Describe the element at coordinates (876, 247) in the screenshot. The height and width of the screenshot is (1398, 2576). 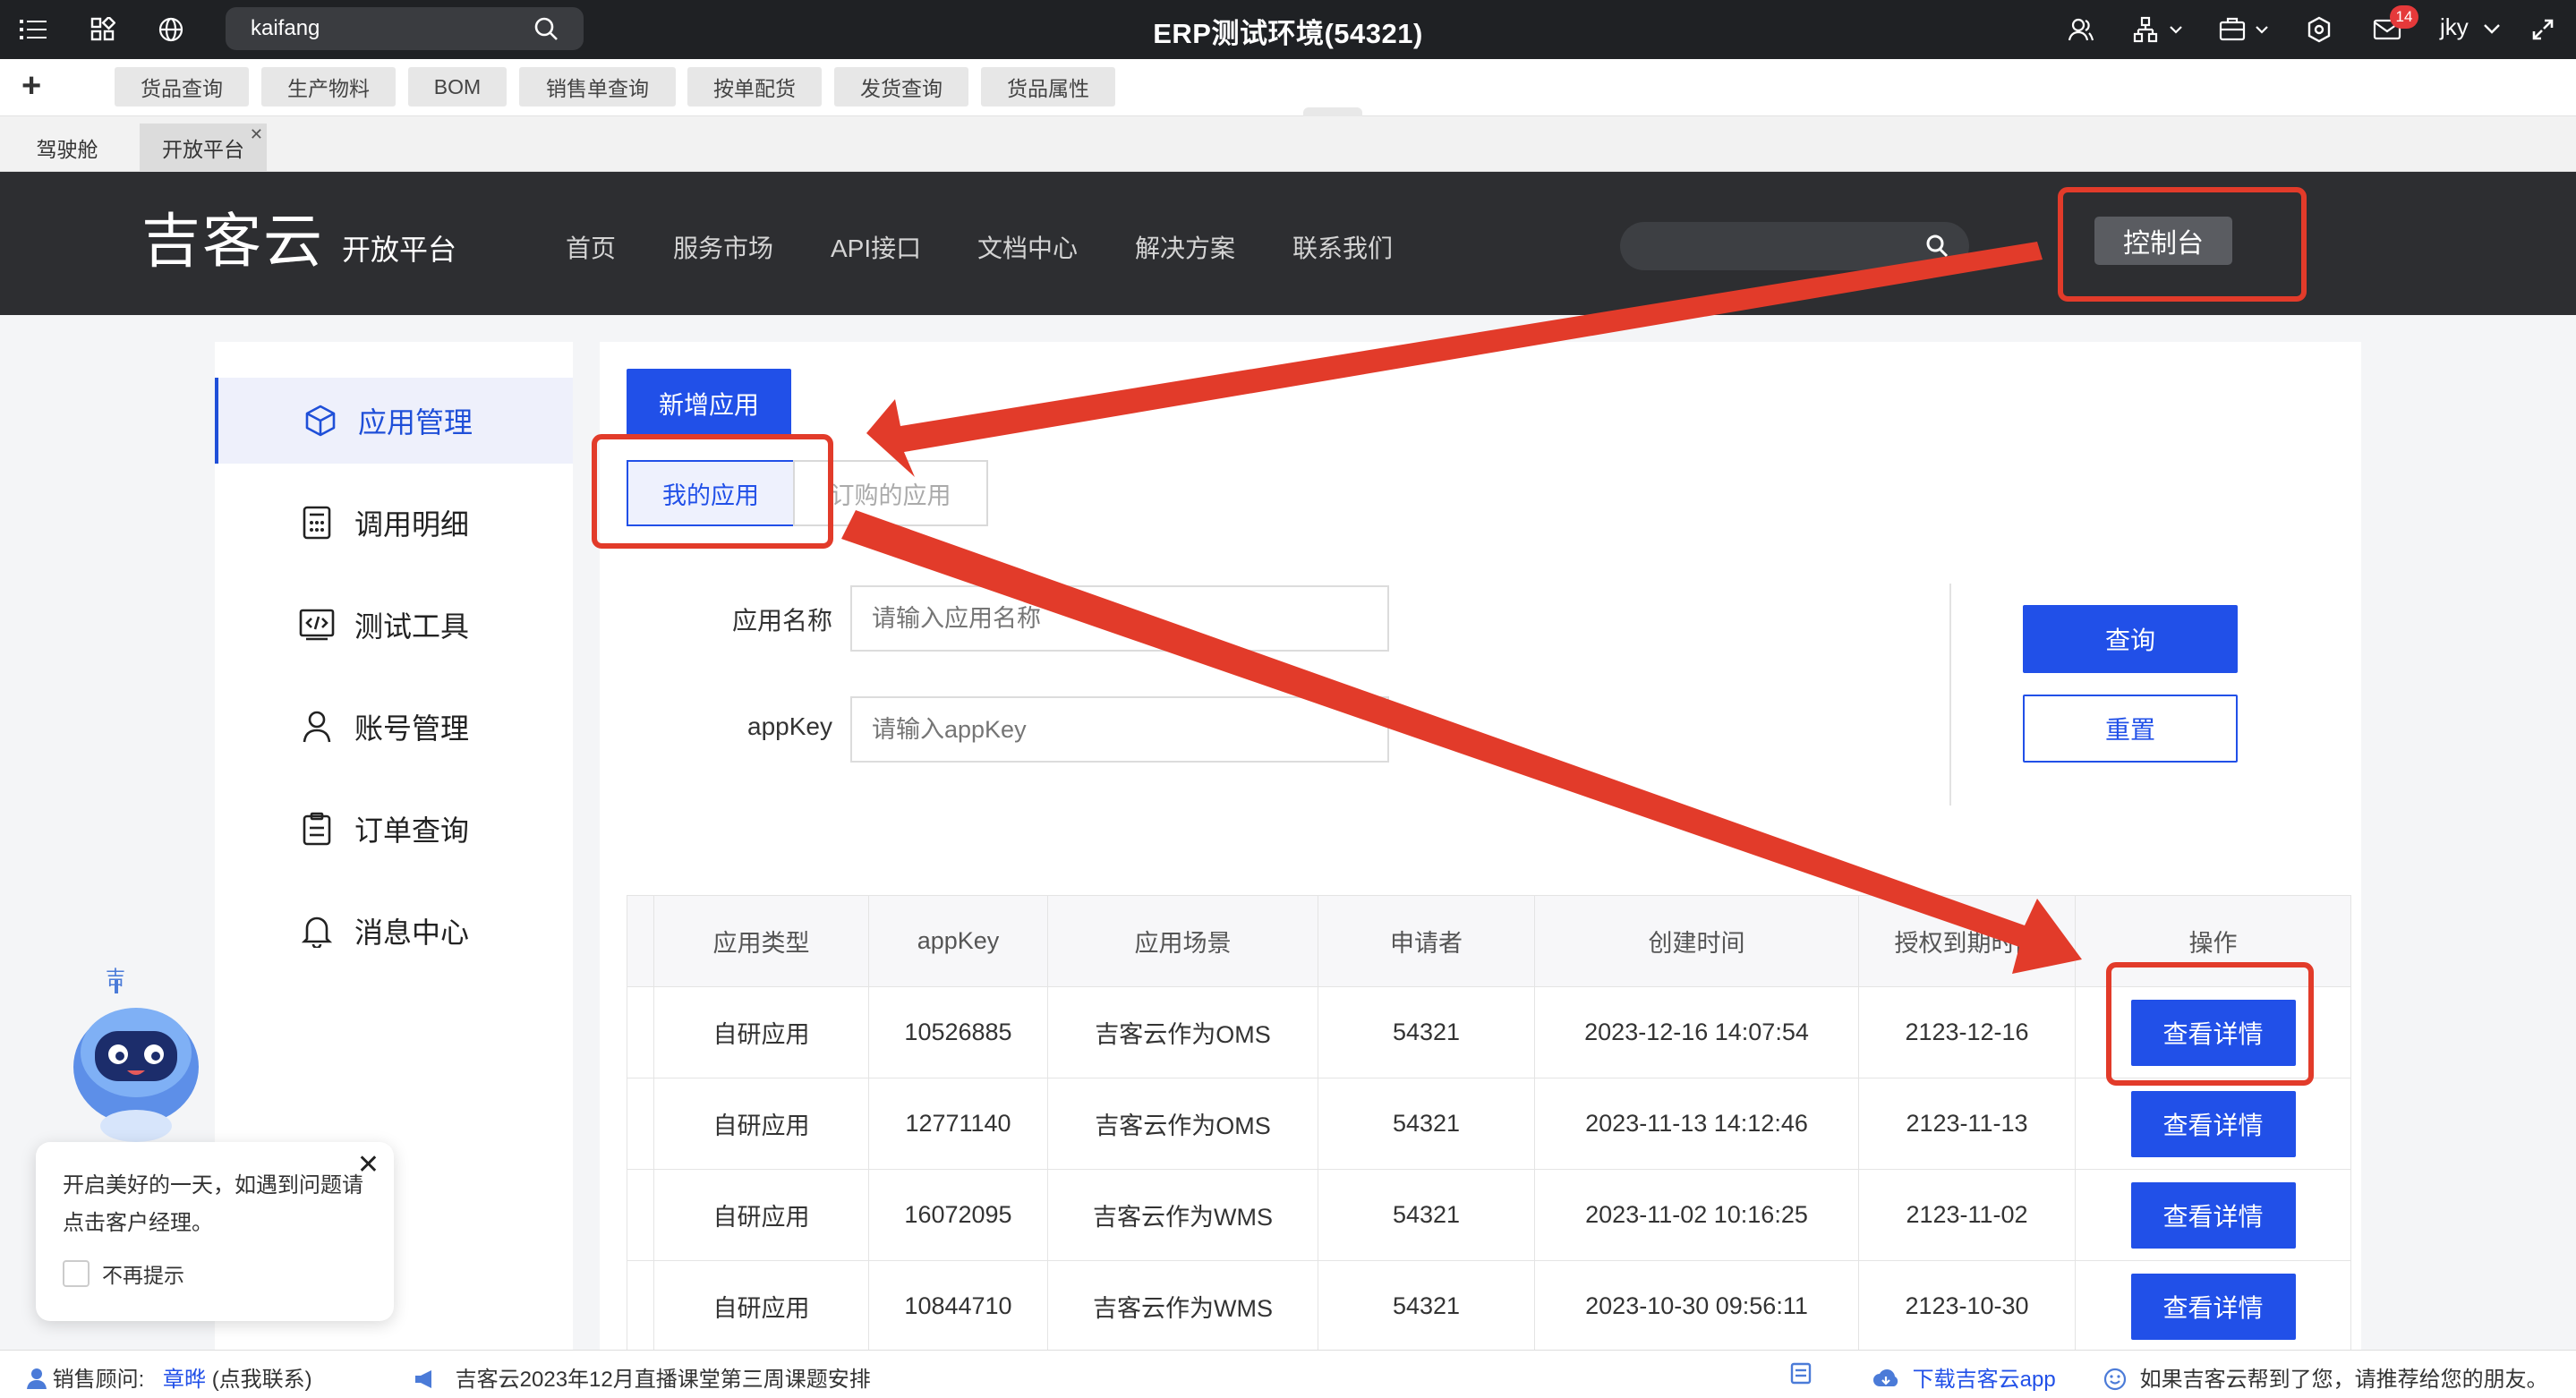
I see `nav-api: API接口` at that location.